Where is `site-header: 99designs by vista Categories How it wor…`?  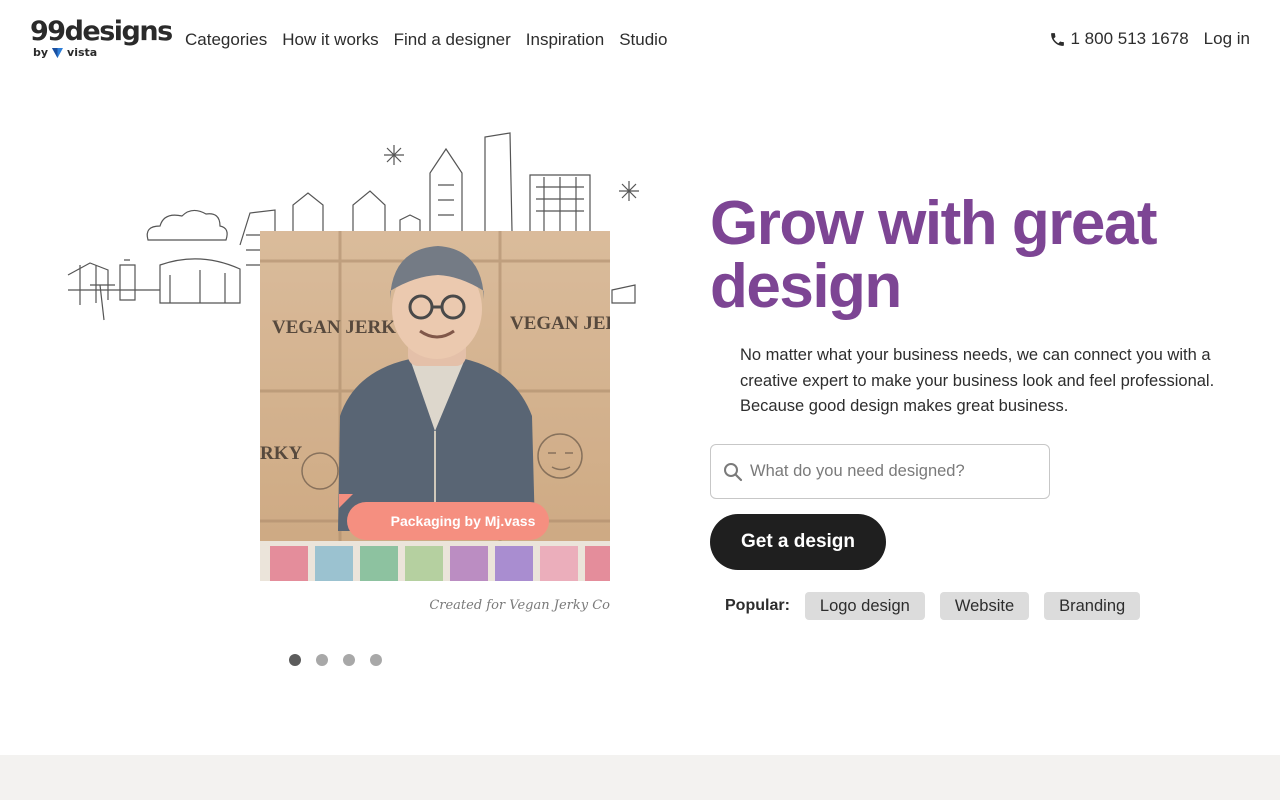 site-header: 99designs by vista Categories How it wor… is located at coordinates (640, 40).